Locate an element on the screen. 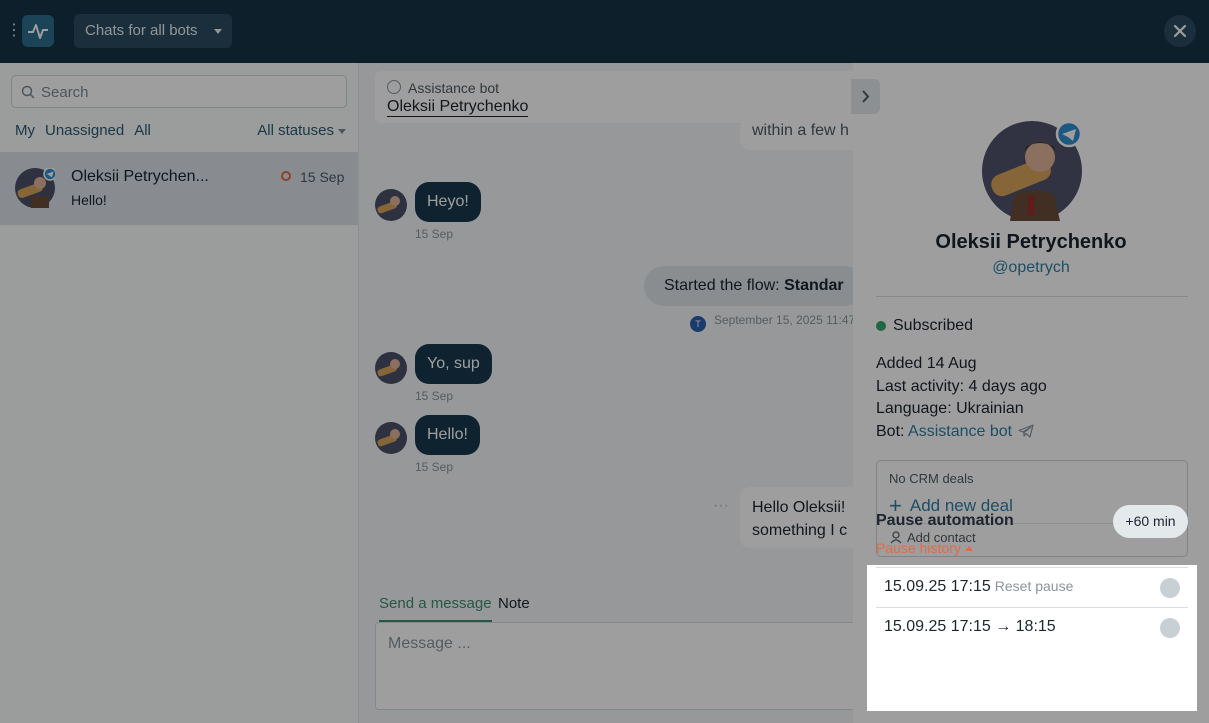  pause-history-label: Pause history is located at coordinates (918, 548).